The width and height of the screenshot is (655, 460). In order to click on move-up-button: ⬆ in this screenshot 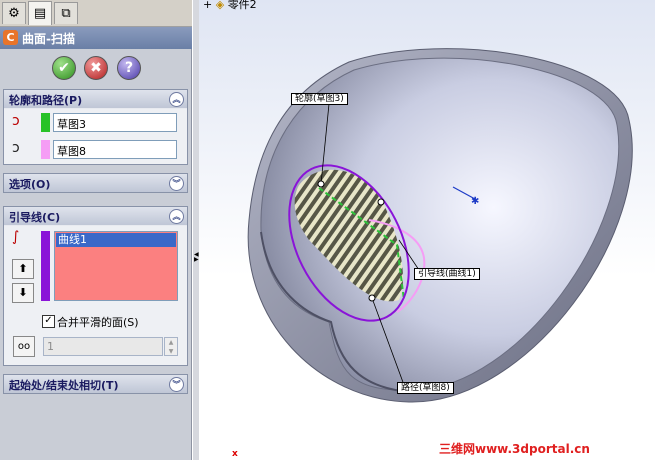, I will do `click(23, 269)`.